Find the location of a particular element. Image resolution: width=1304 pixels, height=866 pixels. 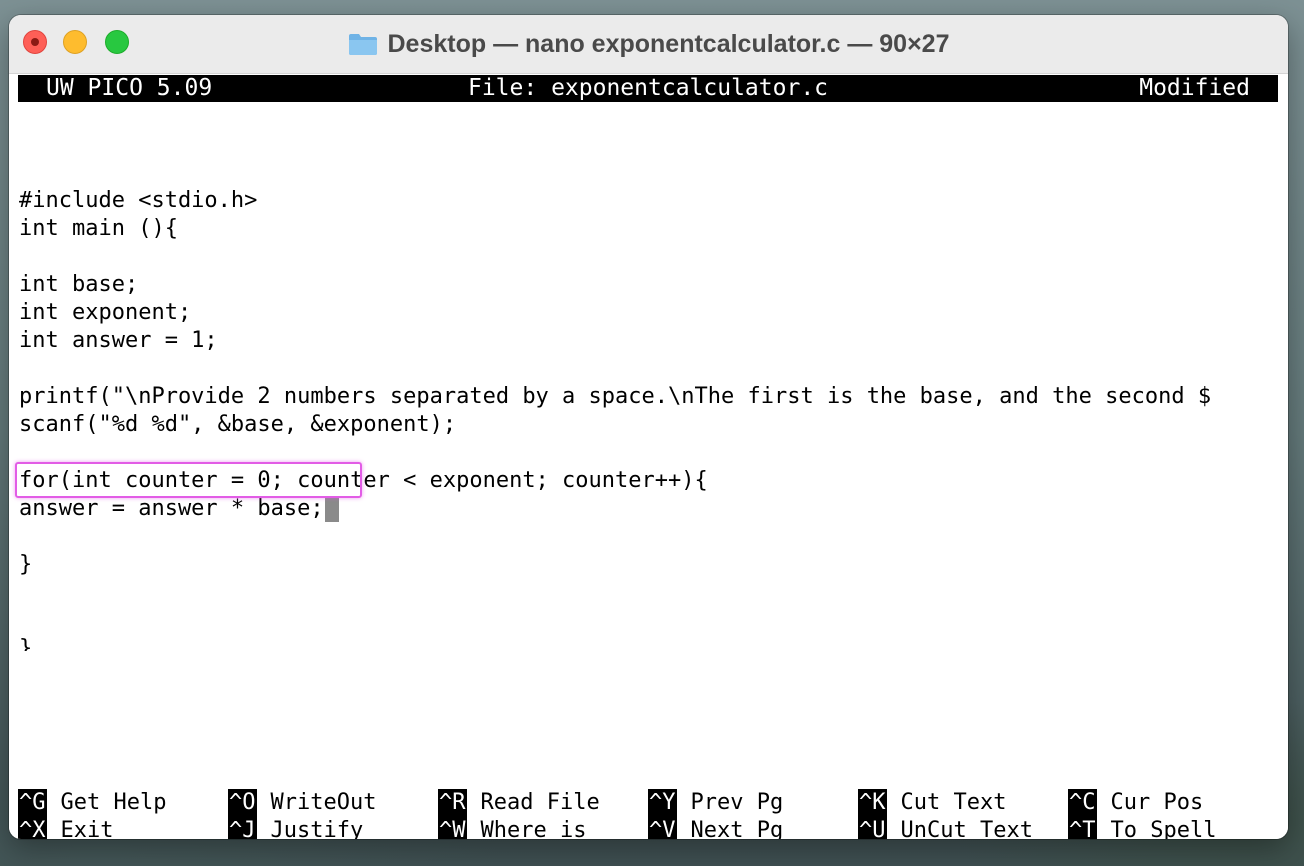

shortcut-item: ^T To Spell is located at coordinates (1142, 828).